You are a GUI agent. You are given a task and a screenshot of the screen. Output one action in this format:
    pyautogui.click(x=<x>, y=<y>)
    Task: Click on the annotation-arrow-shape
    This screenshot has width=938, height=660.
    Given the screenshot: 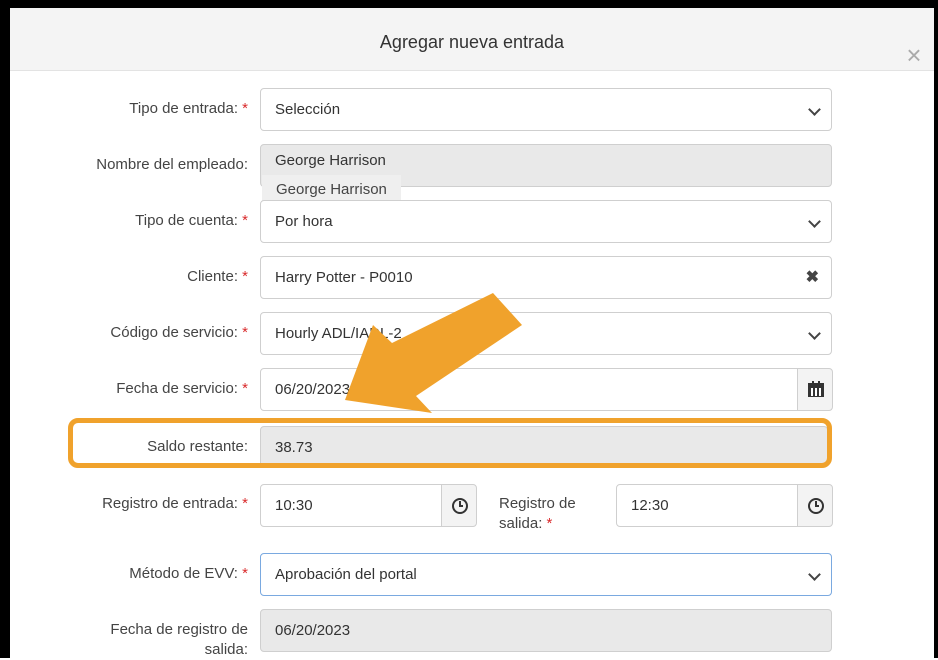 What is the action you would take?
    pyautogui.click(x=433, y=353)
    